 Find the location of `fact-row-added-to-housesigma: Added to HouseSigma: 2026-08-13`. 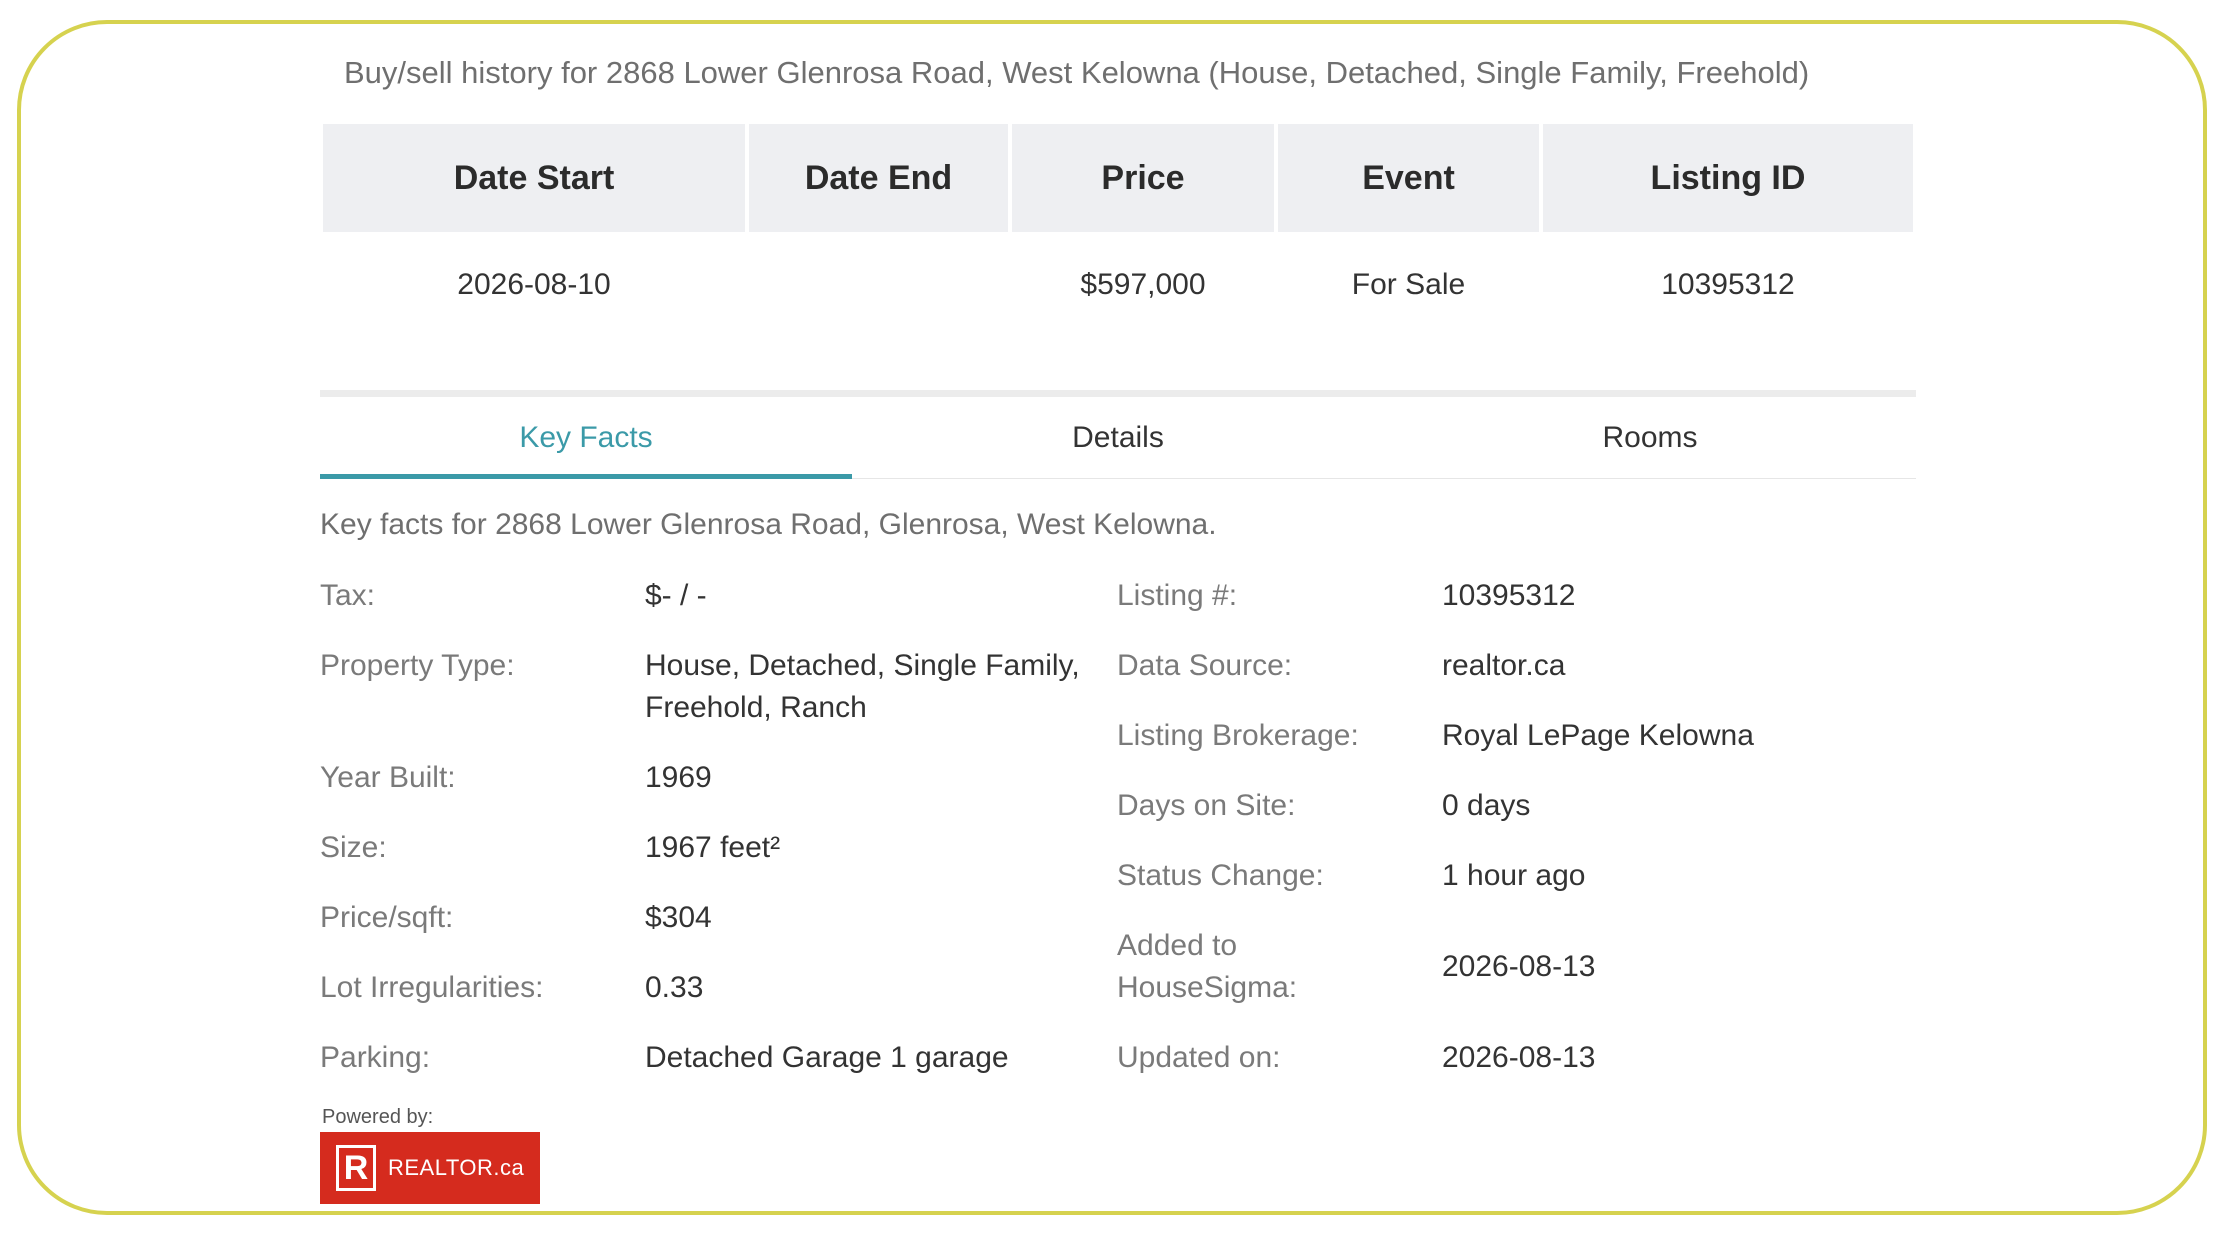

fact-row-added-to-housesigma: Added to HouseSigma: 2026-08-13 is located at coordinates (1517, 967).